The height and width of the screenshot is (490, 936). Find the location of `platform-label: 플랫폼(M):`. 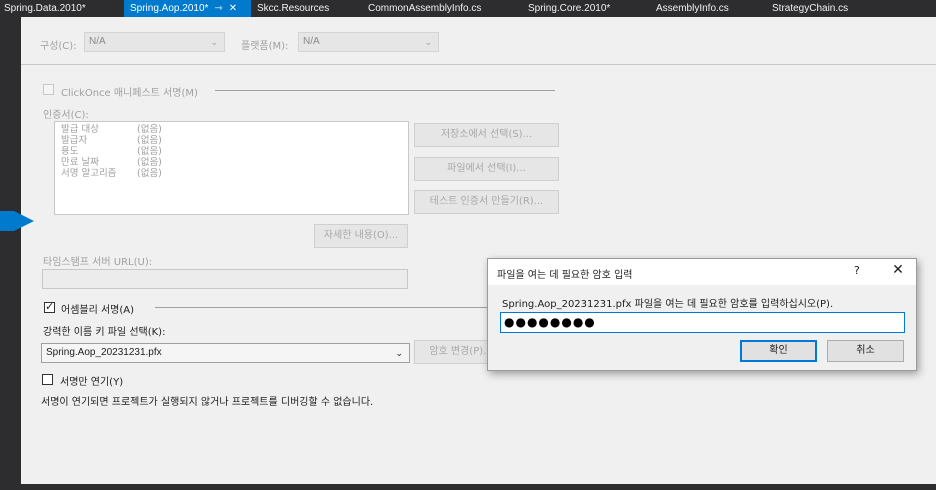

platform-label: 플랫폼(M): is located at coordinates (265, 46).